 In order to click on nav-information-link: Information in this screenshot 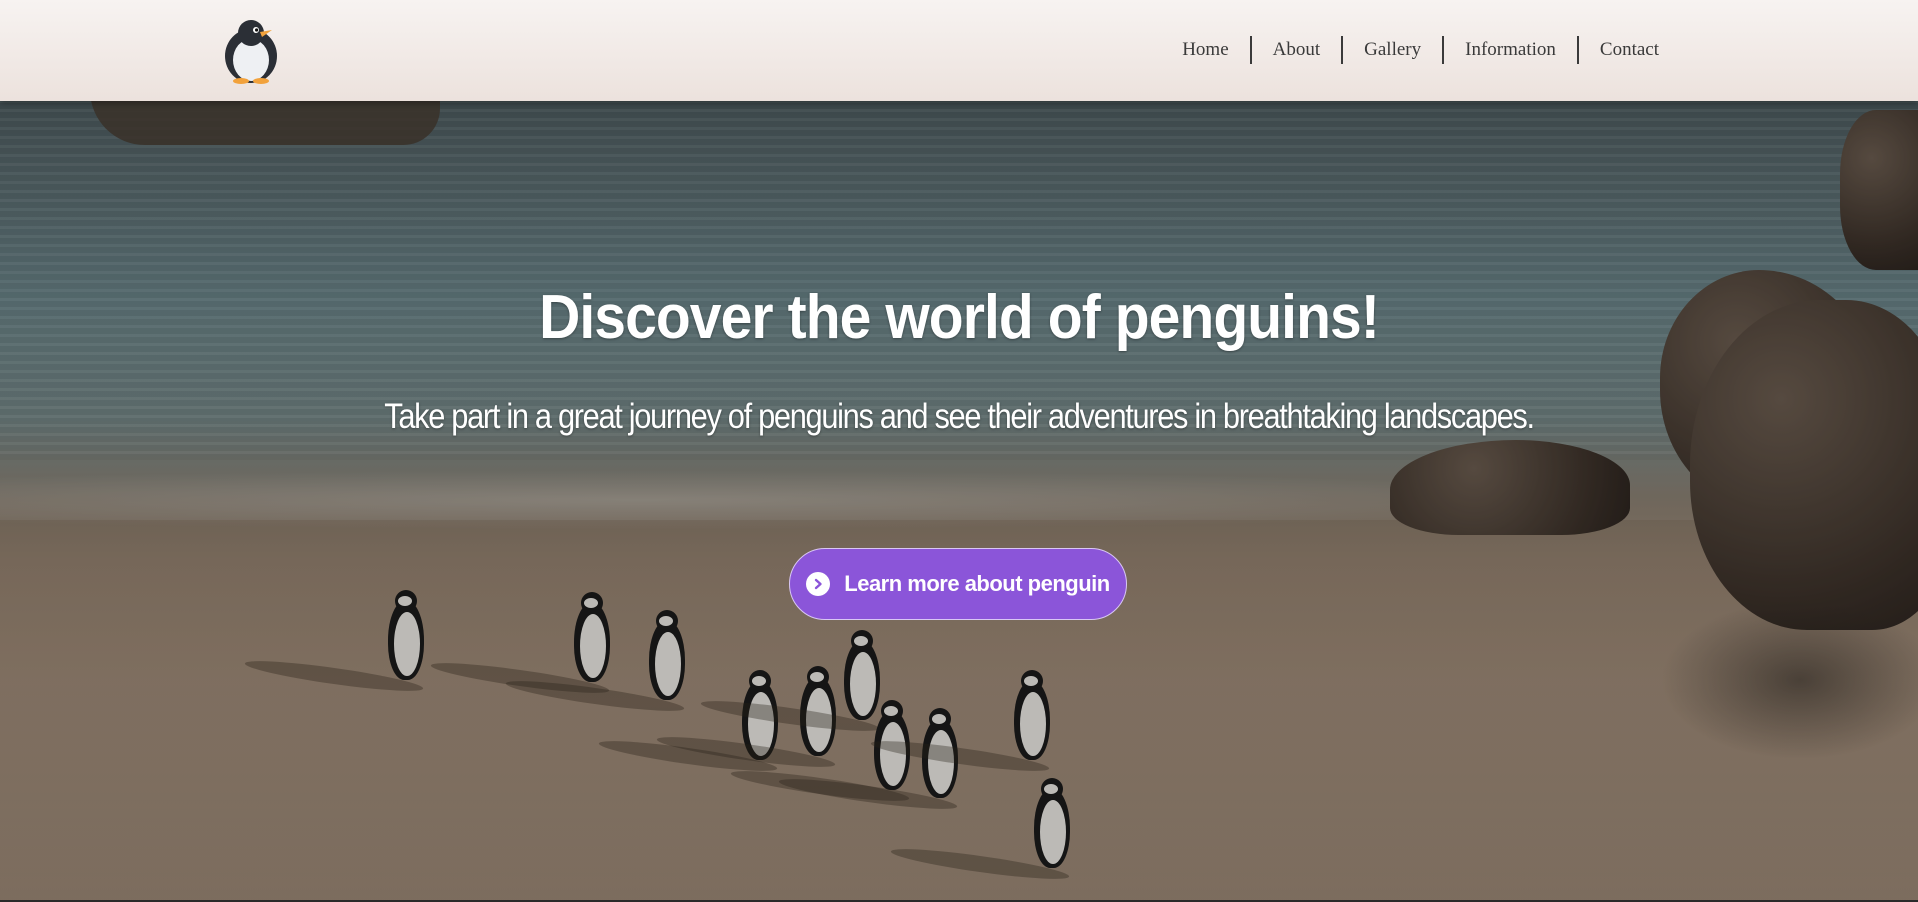, I will do `click(1510, 50)`.